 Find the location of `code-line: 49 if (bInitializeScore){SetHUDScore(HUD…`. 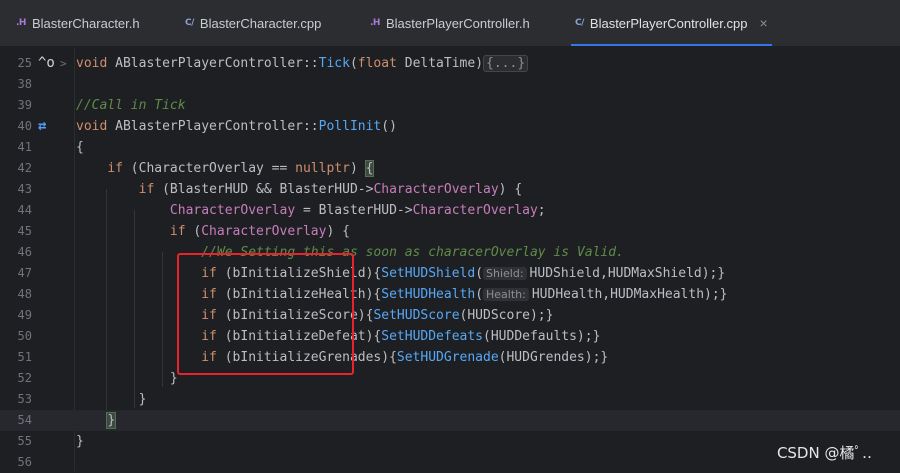

code-line: 49 if (bInitializeScore){SetHUDScore(HUD… is located at coordinates (450, 315).